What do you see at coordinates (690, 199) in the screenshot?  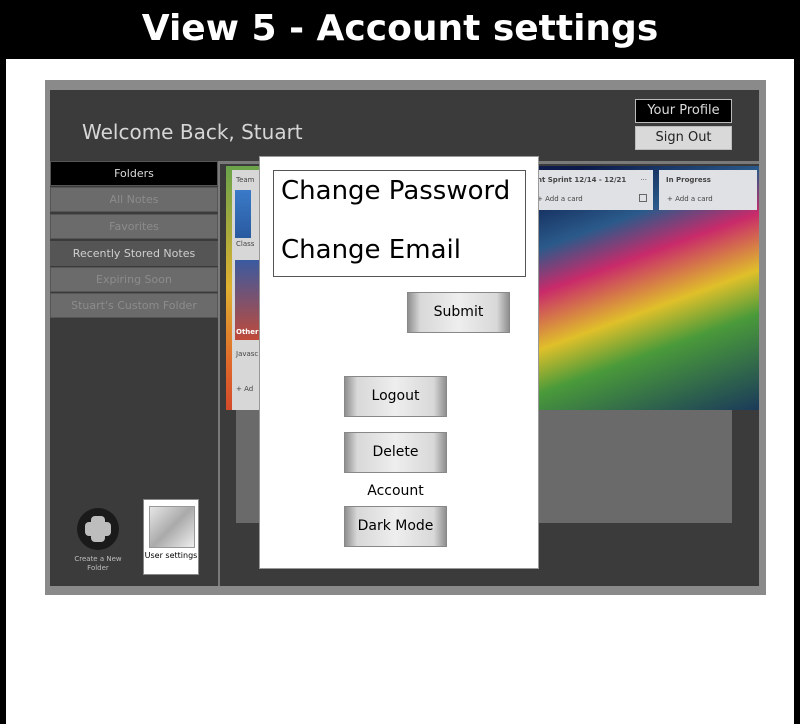 I see `add-card-progress: + Add a card` at bounding box center [690, 199].